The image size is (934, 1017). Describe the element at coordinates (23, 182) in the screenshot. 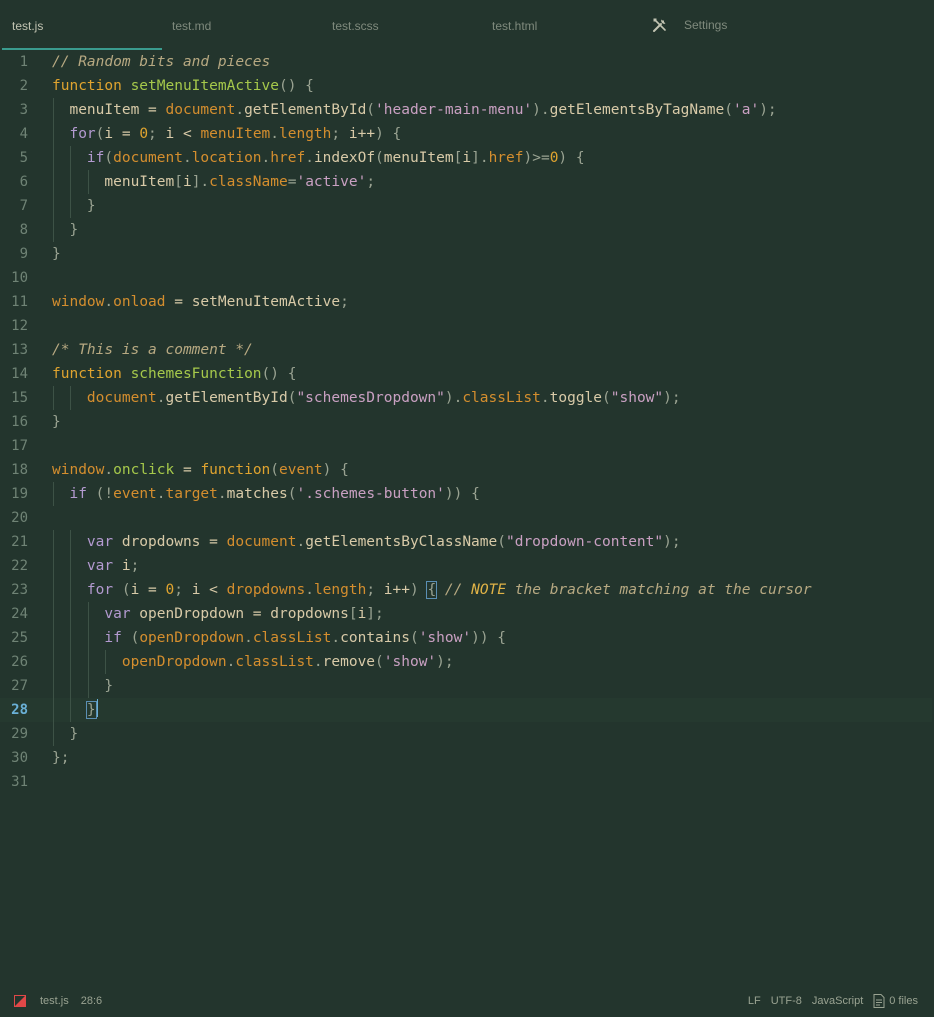

I see `line-number: 6` at that location.